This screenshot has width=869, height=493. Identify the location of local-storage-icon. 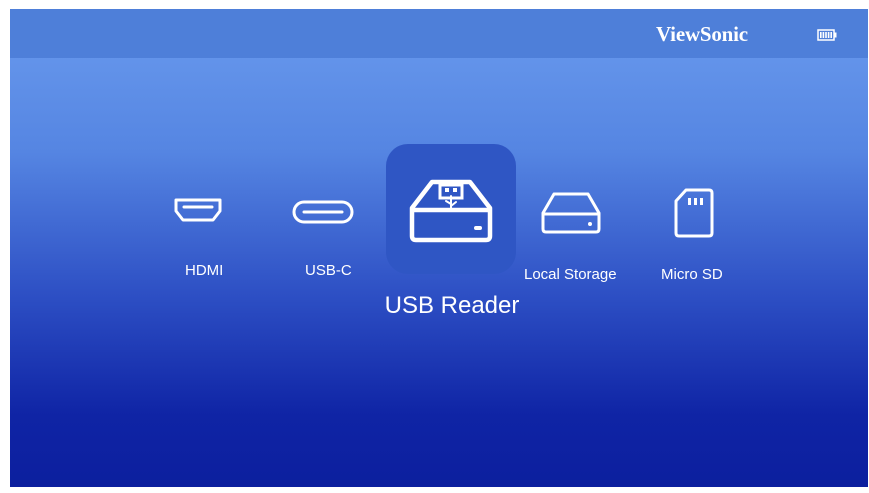
(571, 213).